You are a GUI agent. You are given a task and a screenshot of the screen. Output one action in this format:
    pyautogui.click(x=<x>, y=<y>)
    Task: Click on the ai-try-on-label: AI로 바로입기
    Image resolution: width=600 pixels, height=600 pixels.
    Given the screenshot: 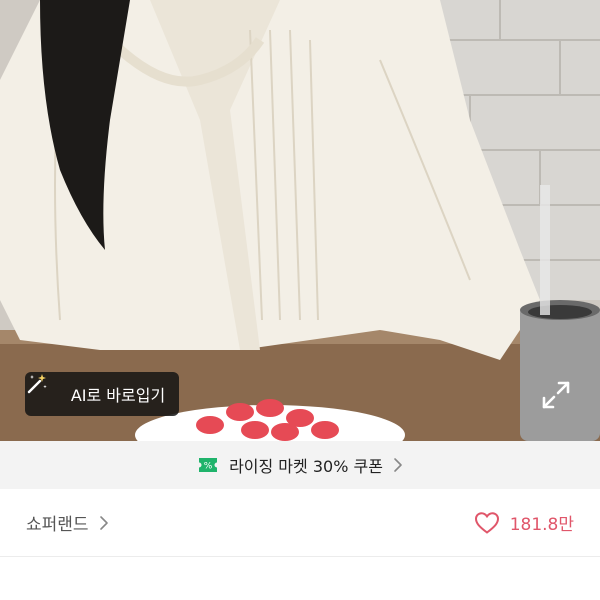 What is the action you would take?
    pyautogui.click(x=118, y=395)
    